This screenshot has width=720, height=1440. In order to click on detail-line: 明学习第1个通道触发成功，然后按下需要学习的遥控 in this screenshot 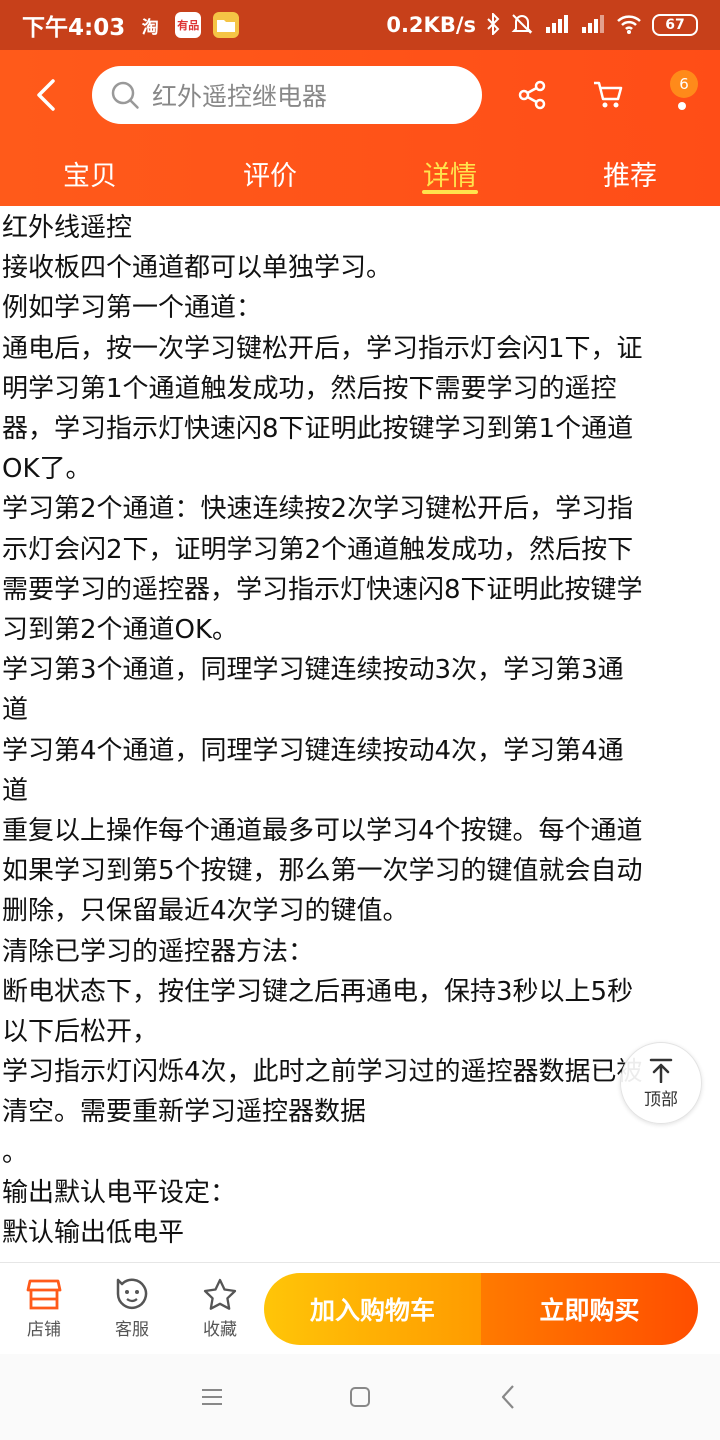, I will do `click(309, 388)`.